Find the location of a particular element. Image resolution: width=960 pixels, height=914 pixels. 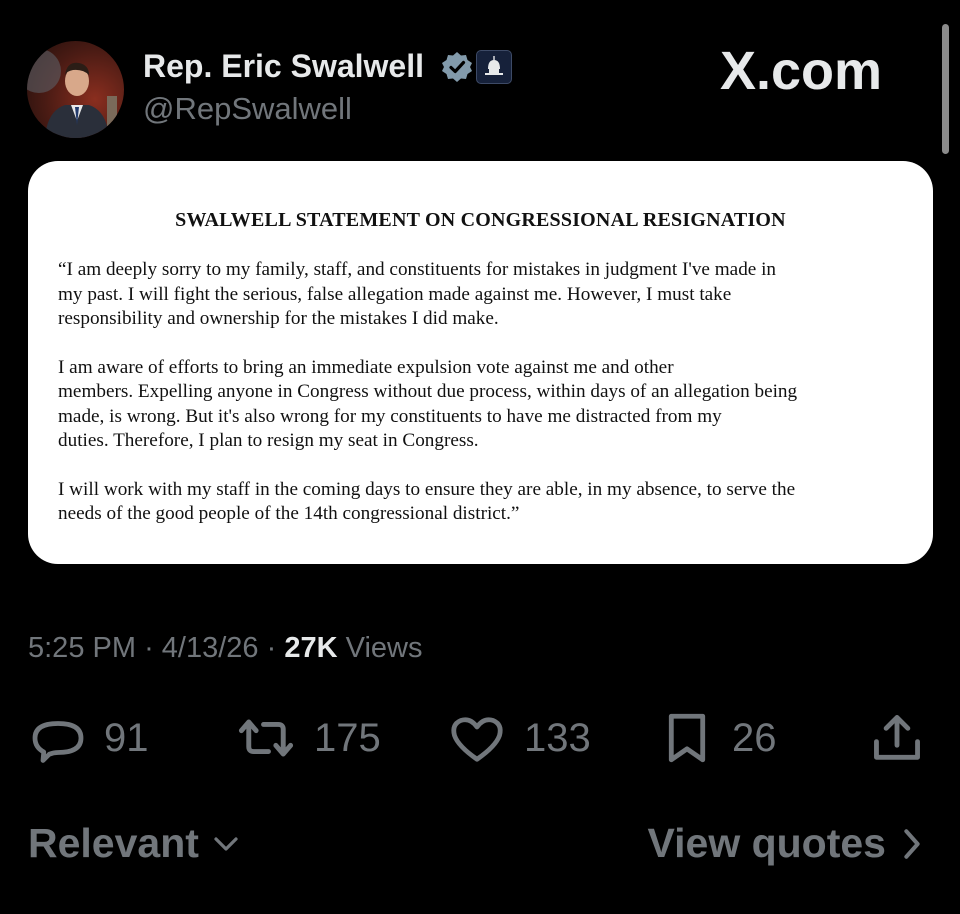

like-count: 133 is located at coordinates (557, 737).